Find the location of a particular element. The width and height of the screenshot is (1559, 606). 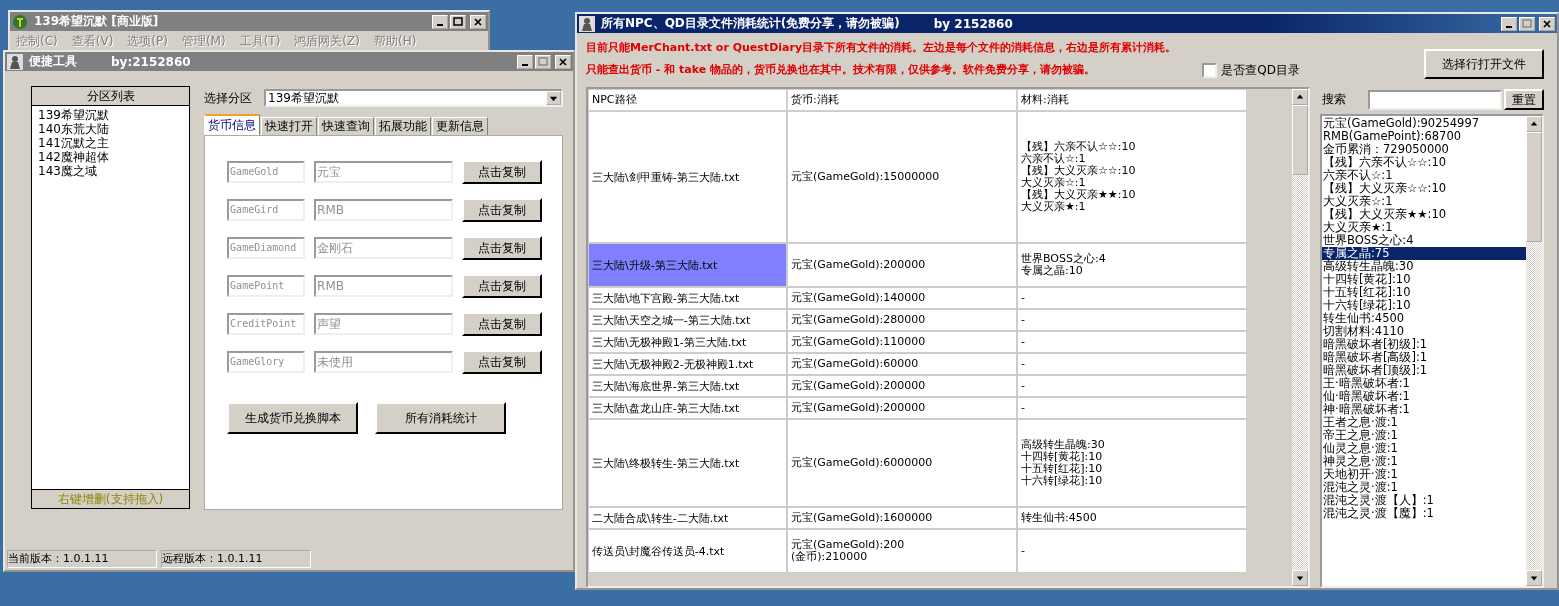

list-item: 王·暗黑破坏者:1 is located at coordinates (1424, 383).